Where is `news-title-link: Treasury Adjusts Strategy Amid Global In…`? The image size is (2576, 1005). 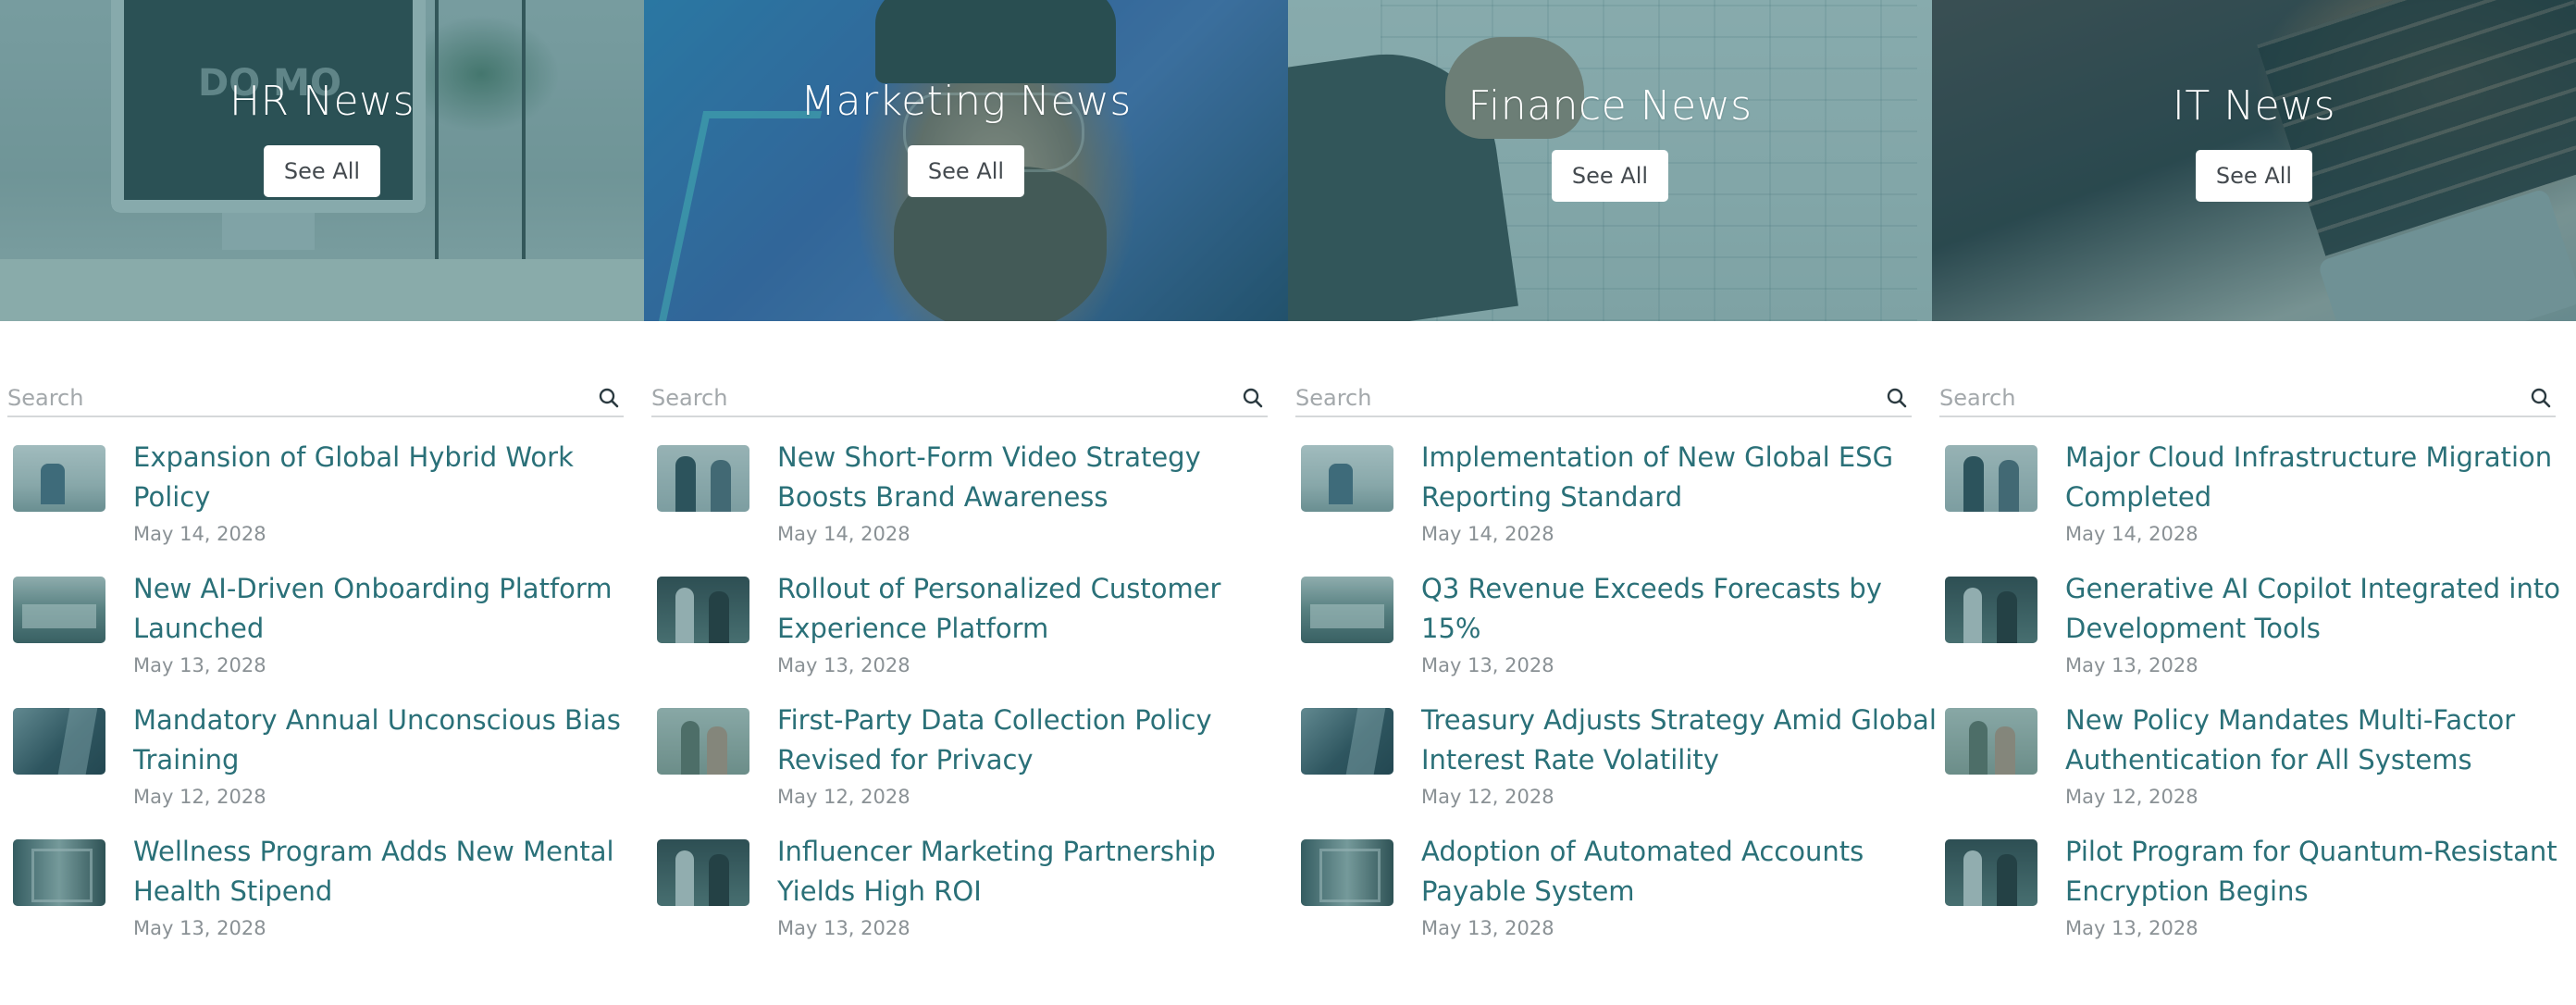
news-title-link: Treasury Adjusts Strategy Amid Global In… is located at coordinates (1680, 740).